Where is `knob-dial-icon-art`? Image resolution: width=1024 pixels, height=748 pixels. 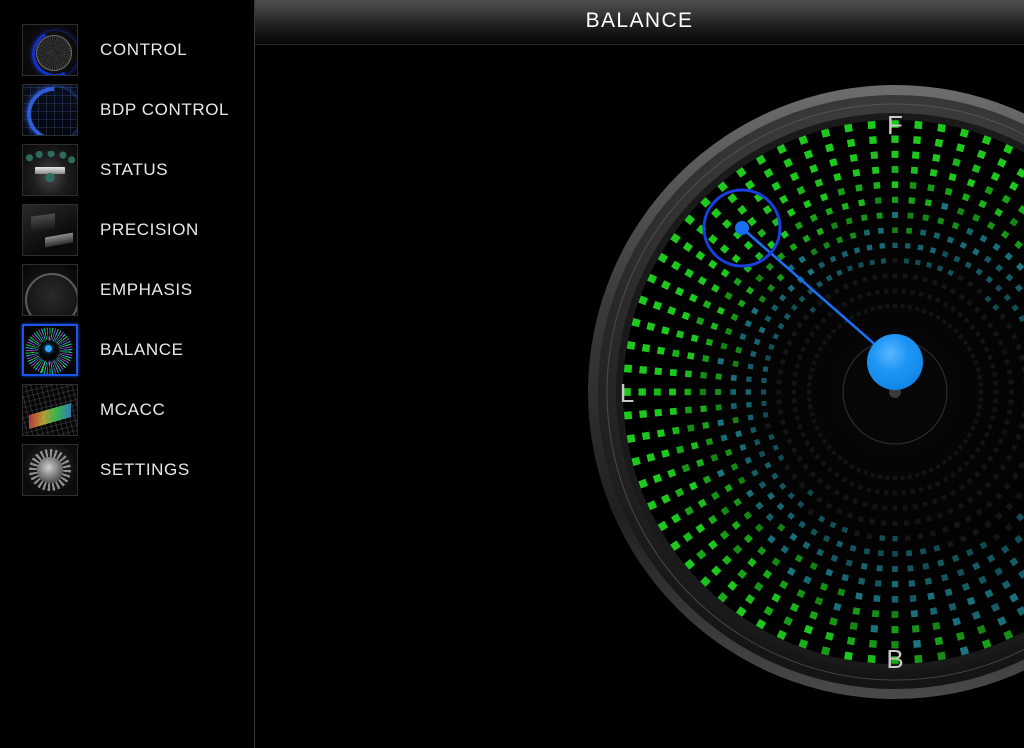 knob-dial-icon-art is located at coordinates (50, 50).